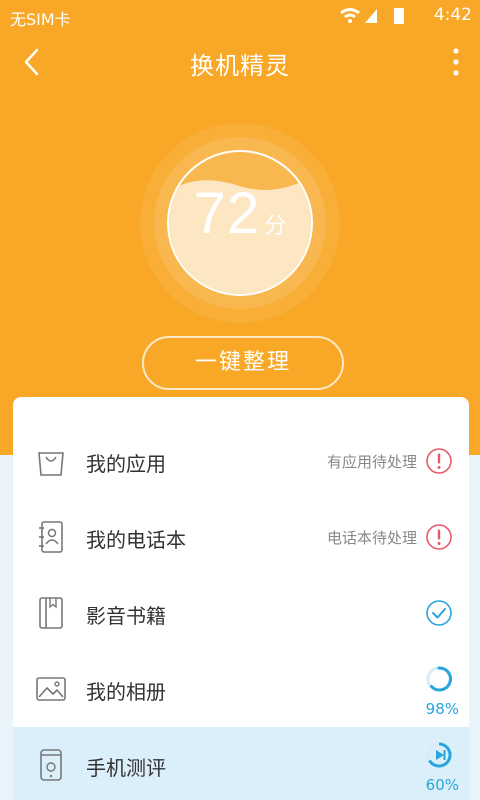 The image size is (480, 800). Describe the element at coordinates (456, 62) in the screenshot. I see `more-options-icon` at that location.